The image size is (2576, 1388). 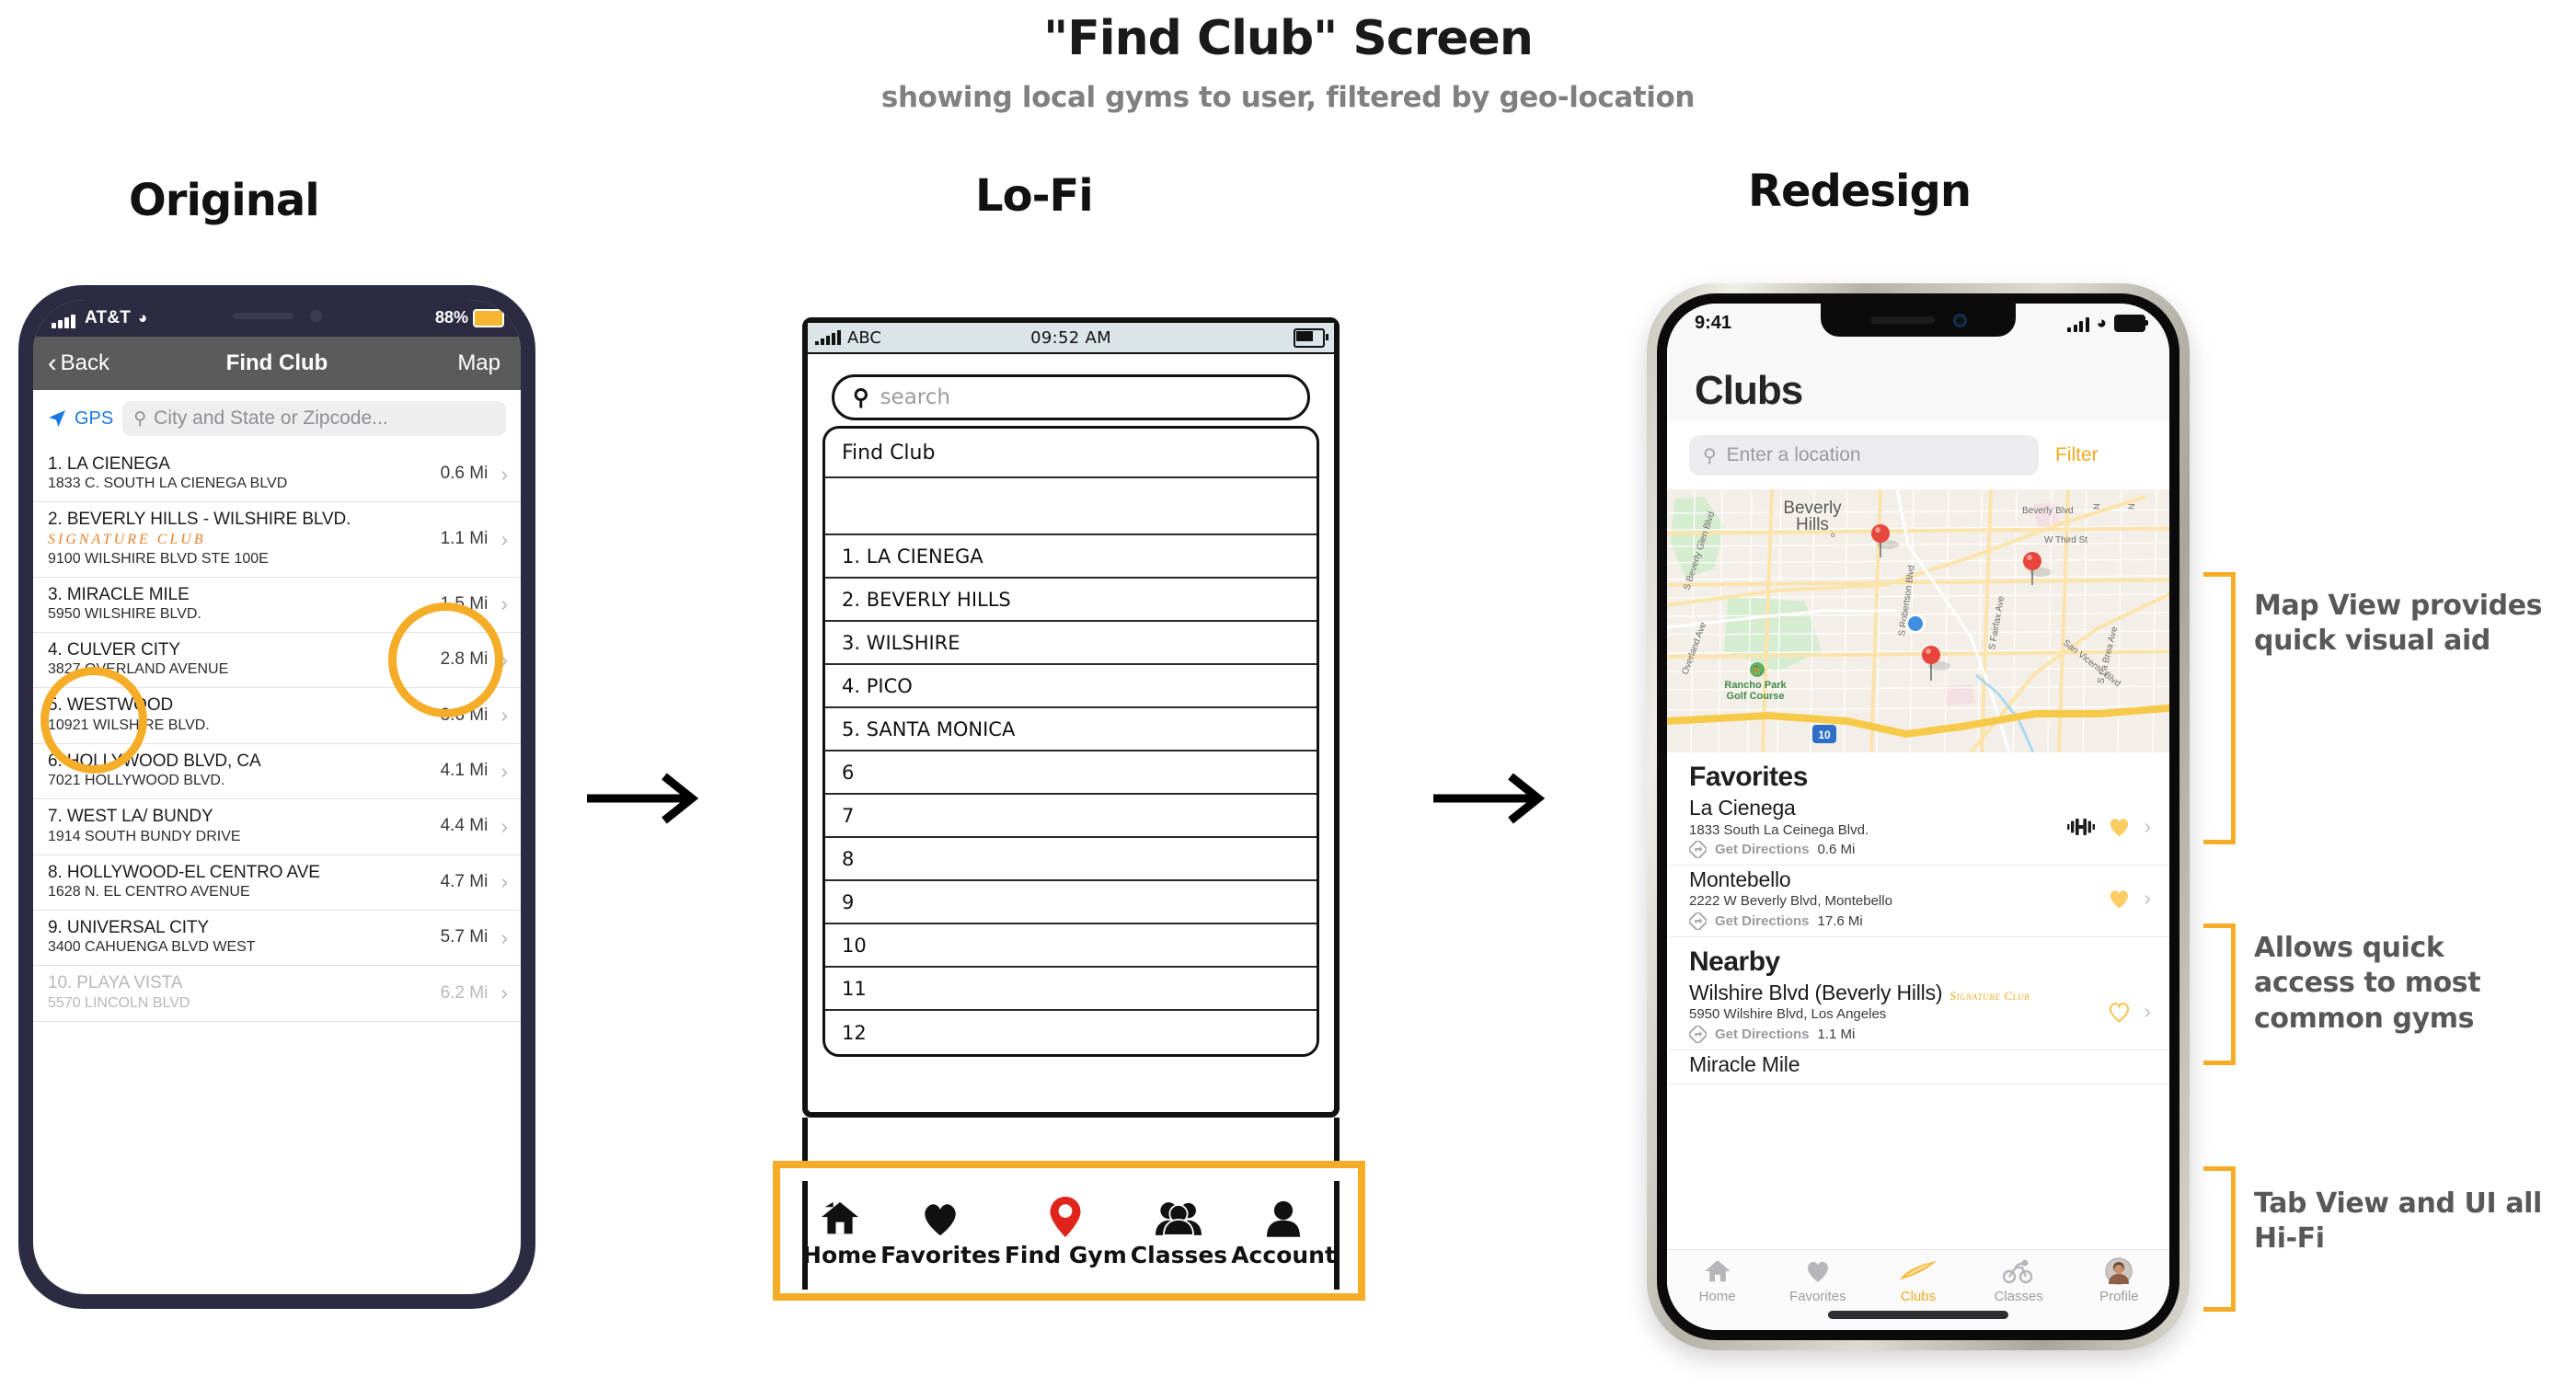 I want to click on directions-icon, so click(x=1698, y=921).